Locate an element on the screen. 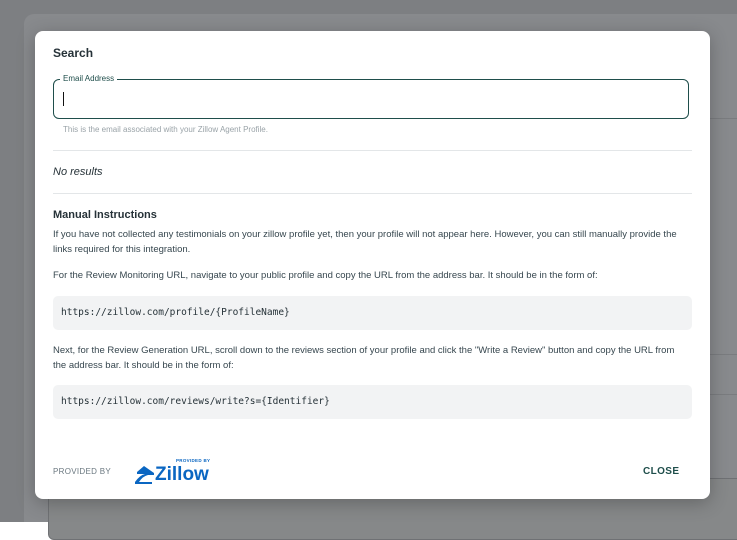 The height and width of the screenshot is (540, 737). zillow-logo-word: Zillow is located at coordinates (182, 474).